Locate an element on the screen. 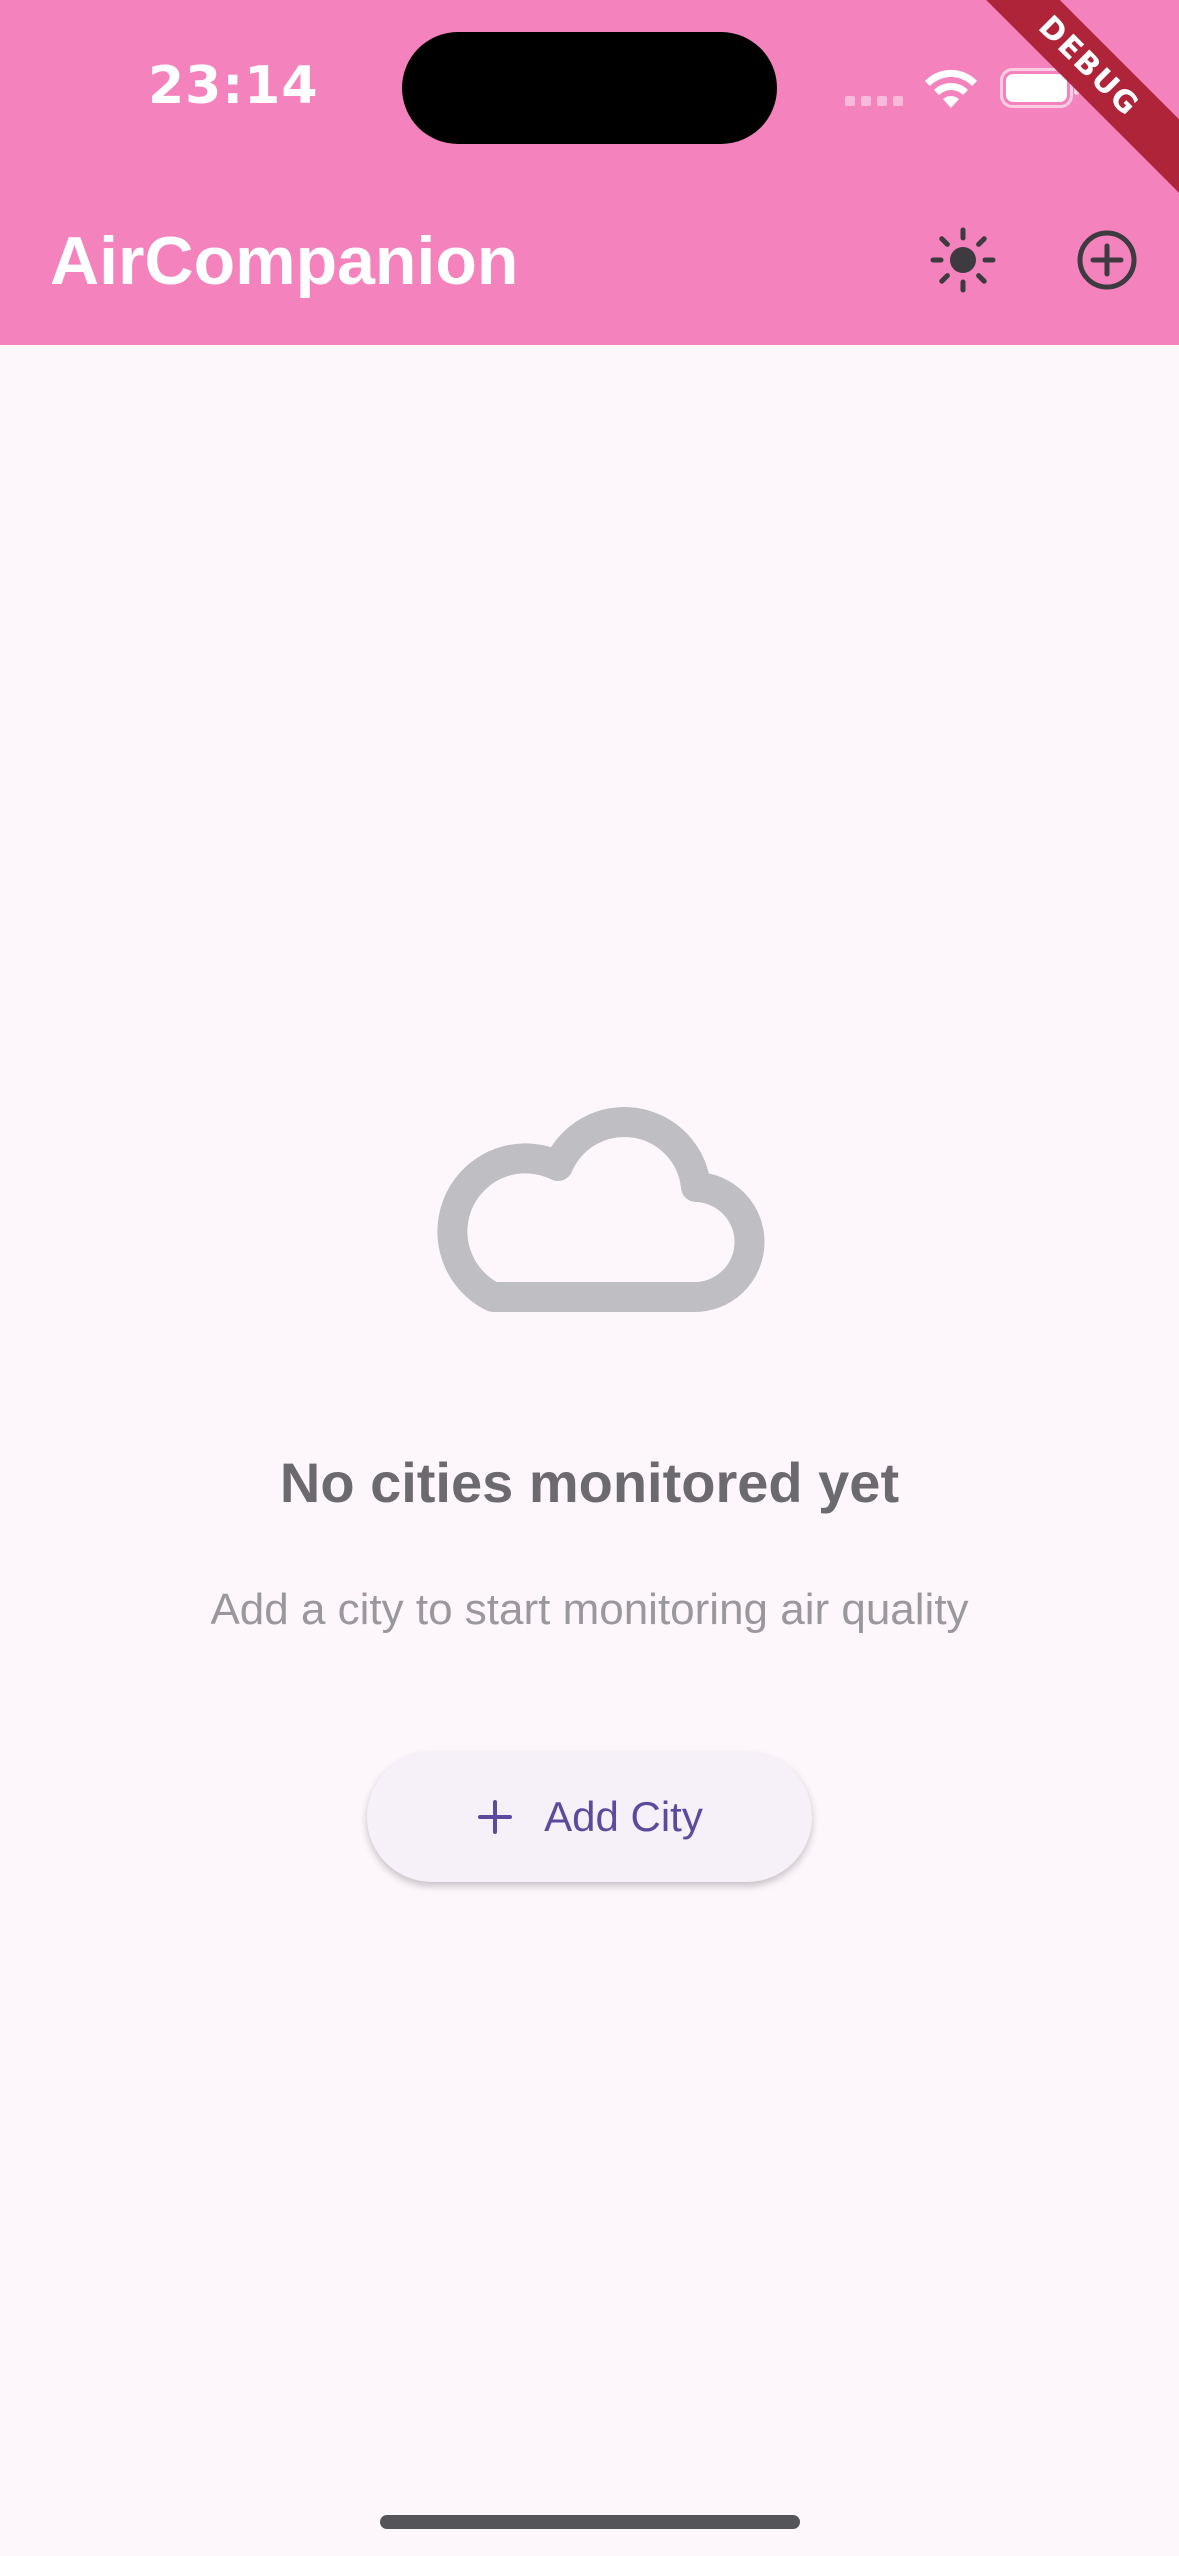  sun-icon is located at coordinates (963, 260).